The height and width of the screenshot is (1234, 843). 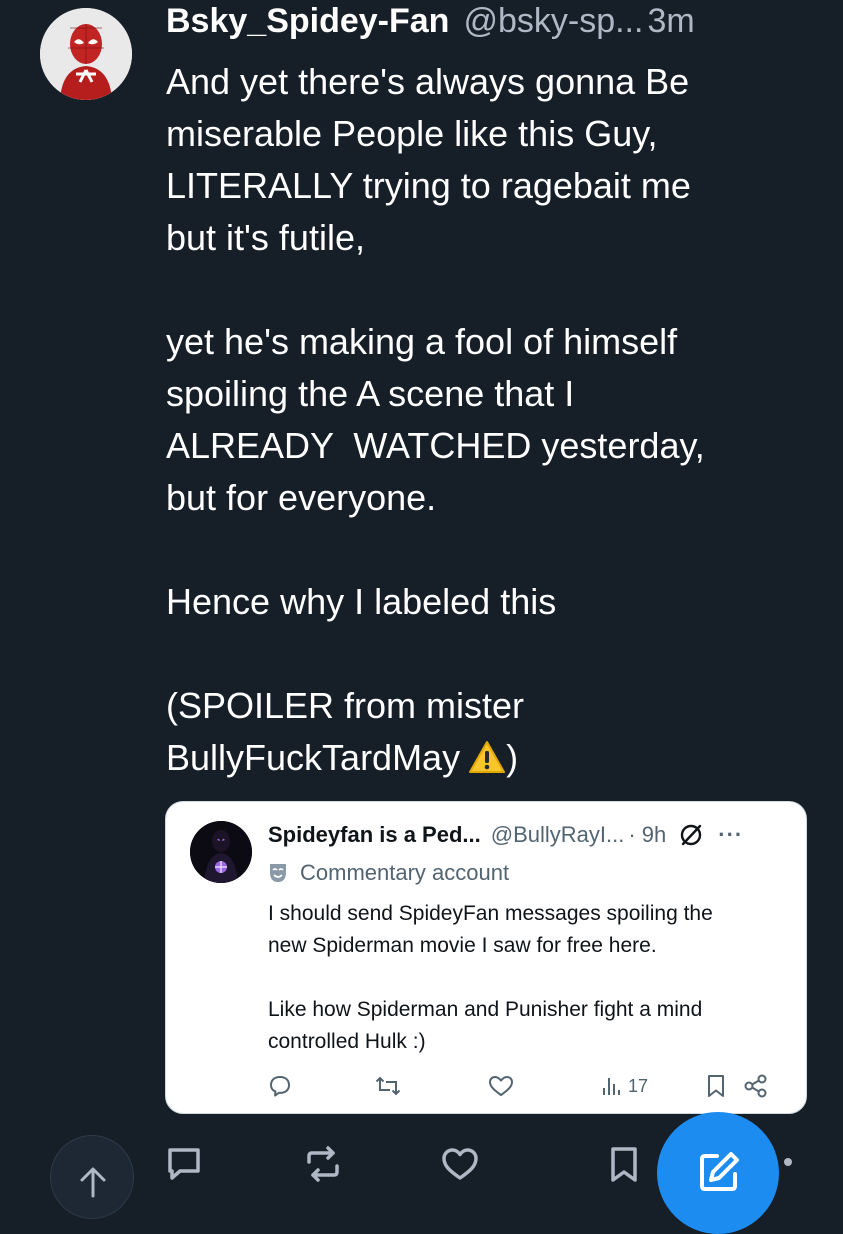 I want to click on scroll-top-icon, so click(x=93, y=1182).